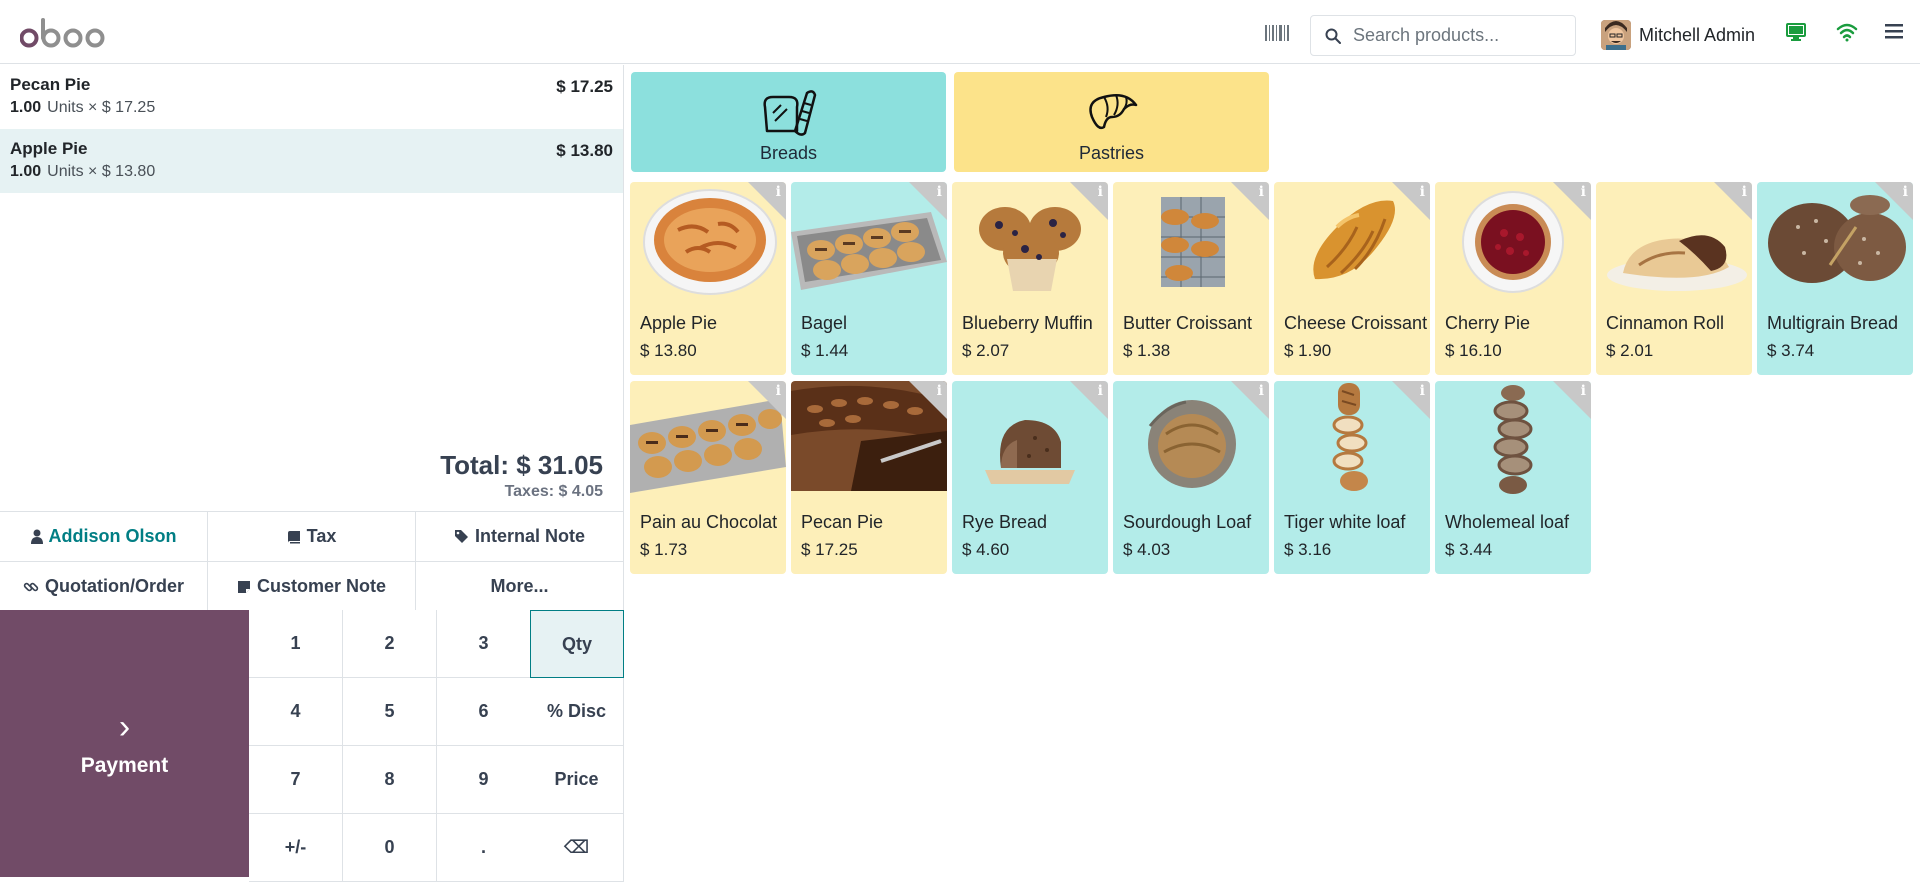 The image size is (1920, 882). I want to click on product-card-bagel: i Bagel $ 1.44, so click(869, 278).